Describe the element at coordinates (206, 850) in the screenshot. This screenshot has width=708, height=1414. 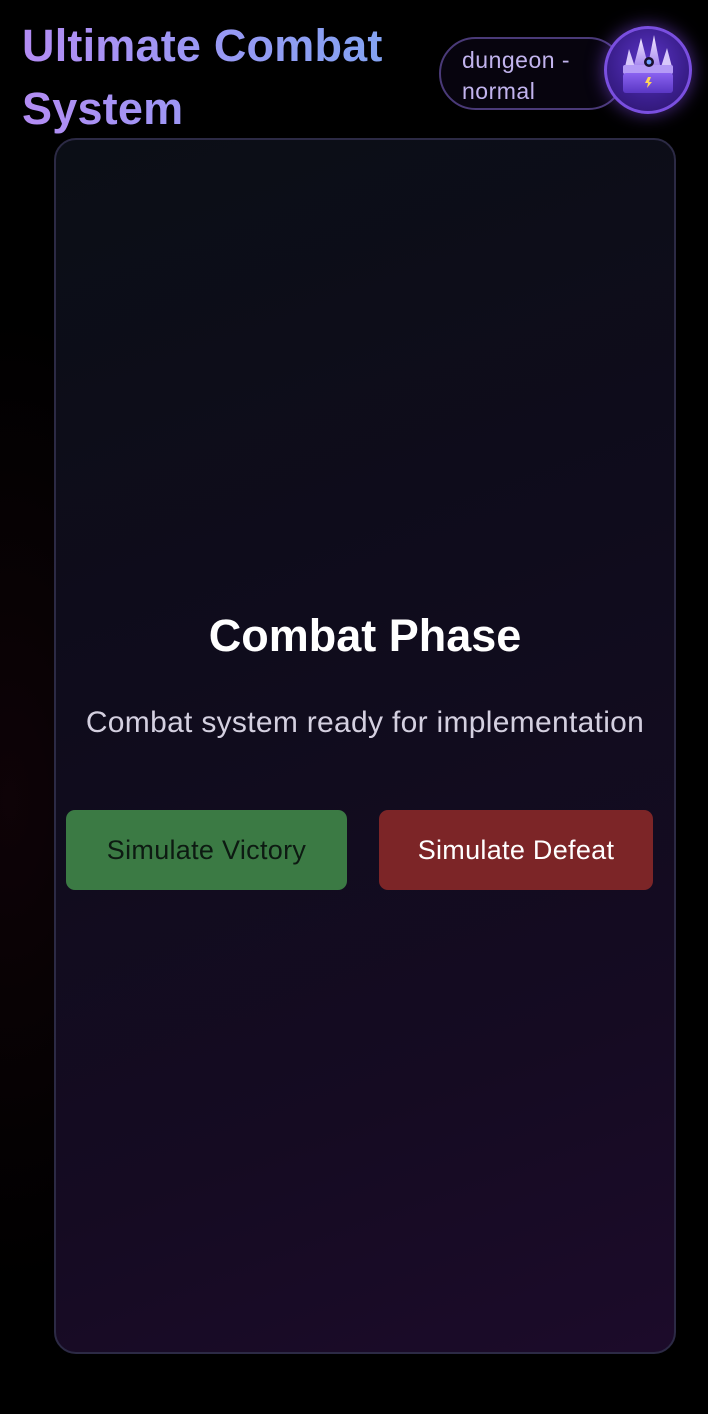
I see `simulate-victory-button: Simulate Victory` at that location.